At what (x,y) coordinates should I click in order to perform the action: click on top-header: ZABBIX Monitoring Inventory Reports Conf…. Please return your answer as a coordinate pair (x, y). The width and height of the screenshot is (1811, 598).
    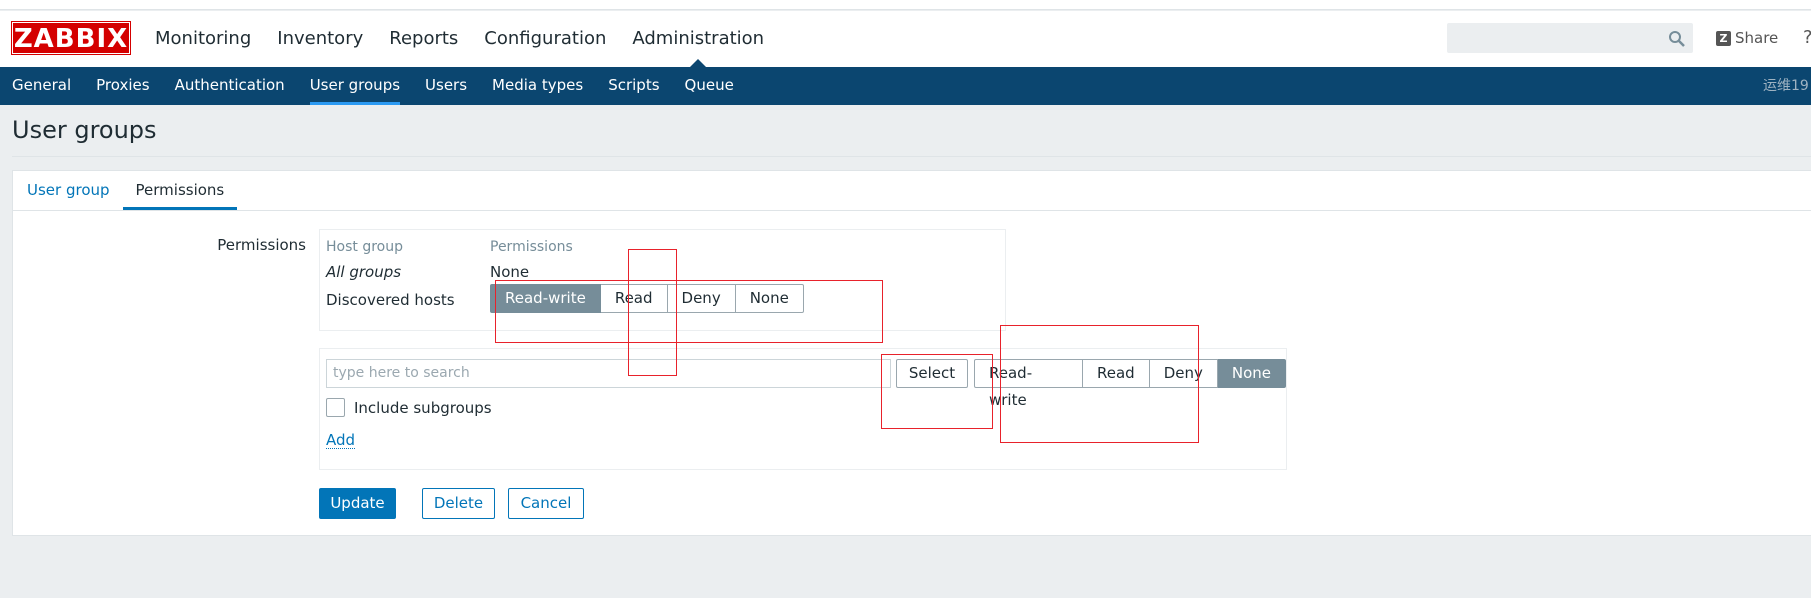
    Looking at the image, I should click on (905, 39).